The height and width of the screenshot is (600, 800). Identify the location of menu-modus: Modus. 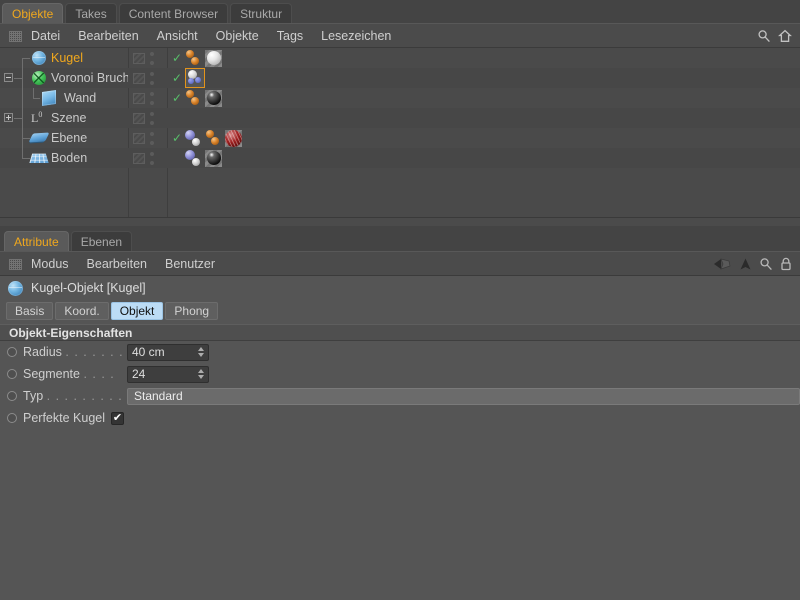
(50, 264).